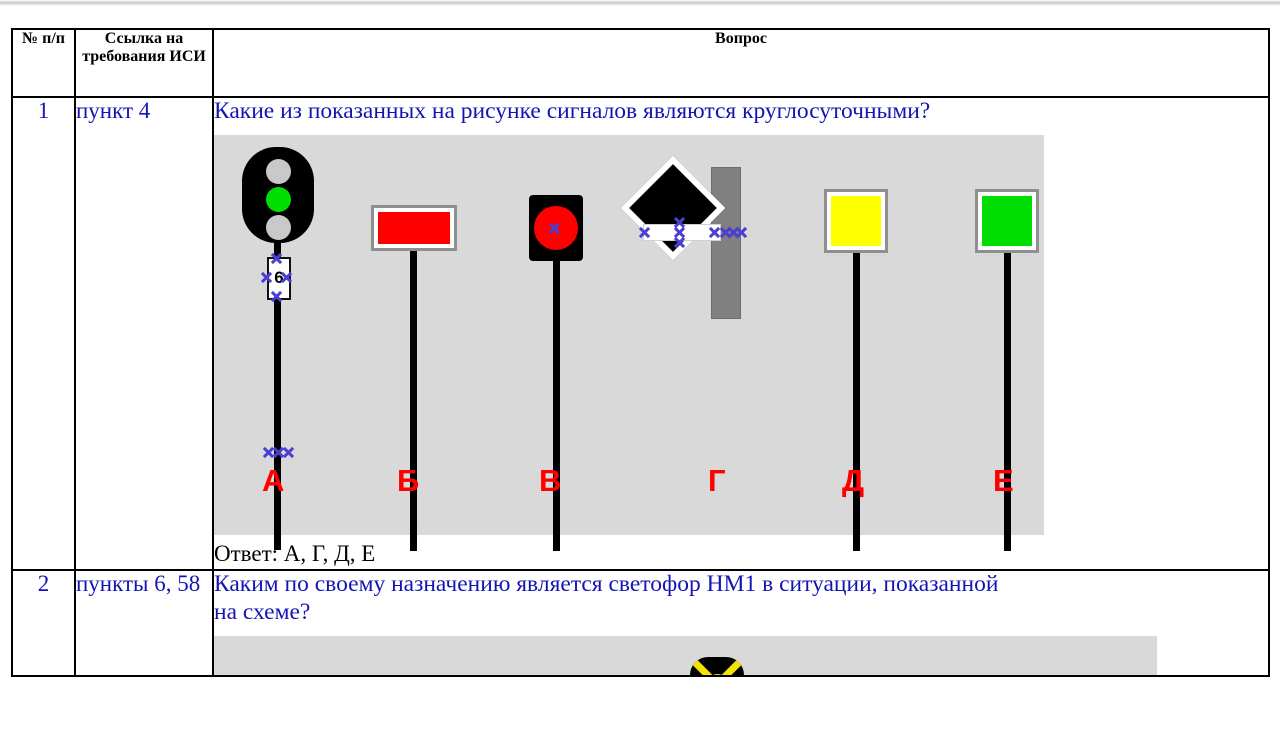 Image resolution: width=1280 pixels, height=736 pixels. Describe the element at coordinates (685, 656) in the screenshot. I see `scheme-figure` at that location.